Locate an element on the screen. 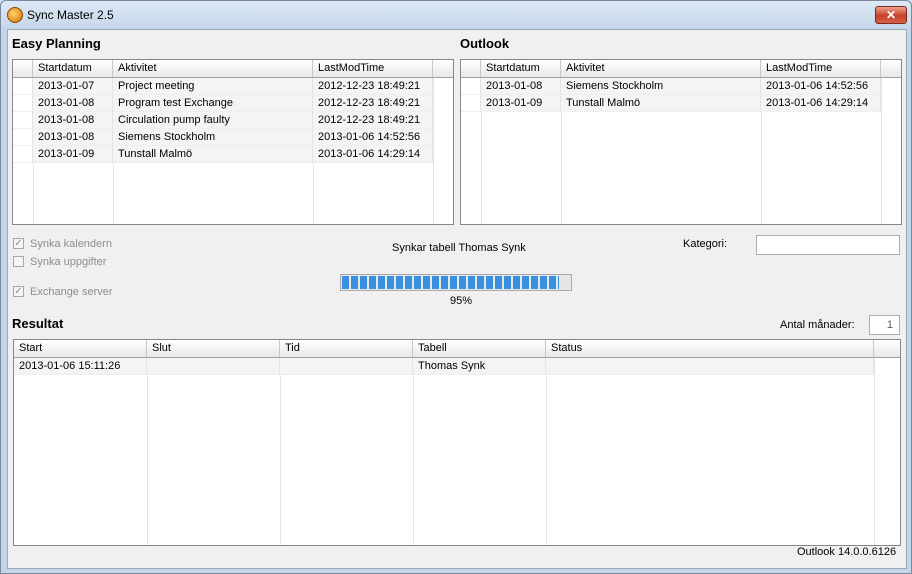 The height and width of the screenshot is (574, 912). progress-fill is located at coordinates (450, 282).